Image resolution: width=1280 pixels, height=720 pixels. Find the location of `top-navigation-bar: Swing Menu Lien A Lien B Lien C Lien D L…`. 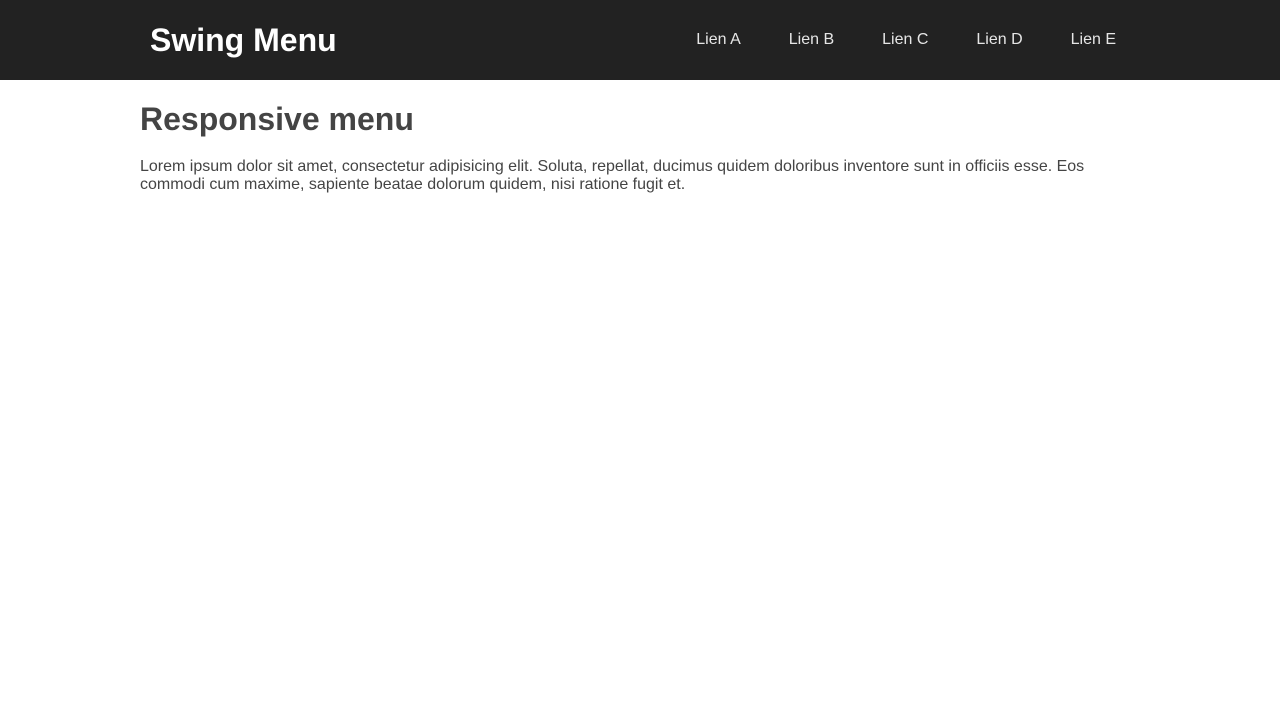

top-navigation-bar: Swing Menu Lien A Lien B Lien C Lien D L… is located at coordinates (640, 40).